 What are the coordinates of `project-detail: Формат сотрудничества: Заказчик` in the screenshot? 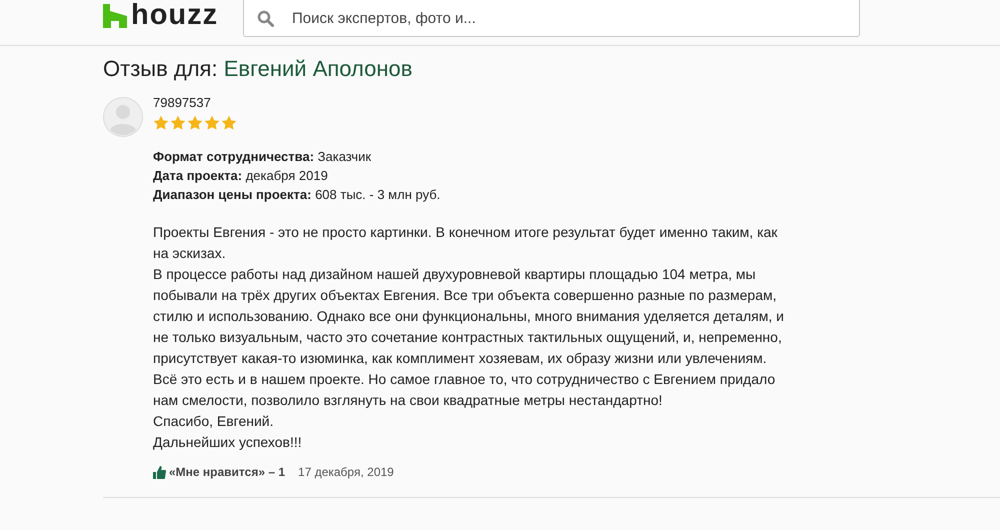 It's located at (262, 157).